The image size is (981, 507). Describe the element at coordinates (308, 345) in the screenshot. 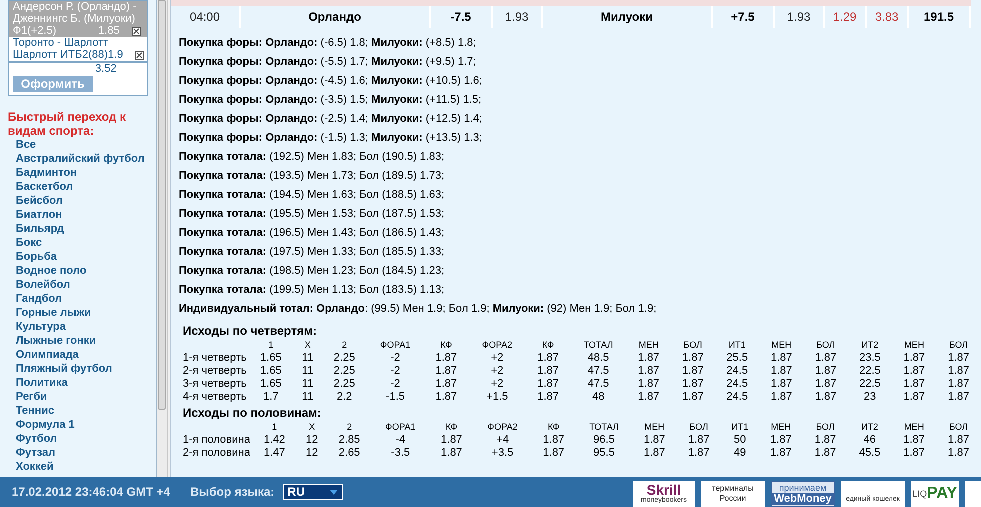

I see `column-header: X` at that location.